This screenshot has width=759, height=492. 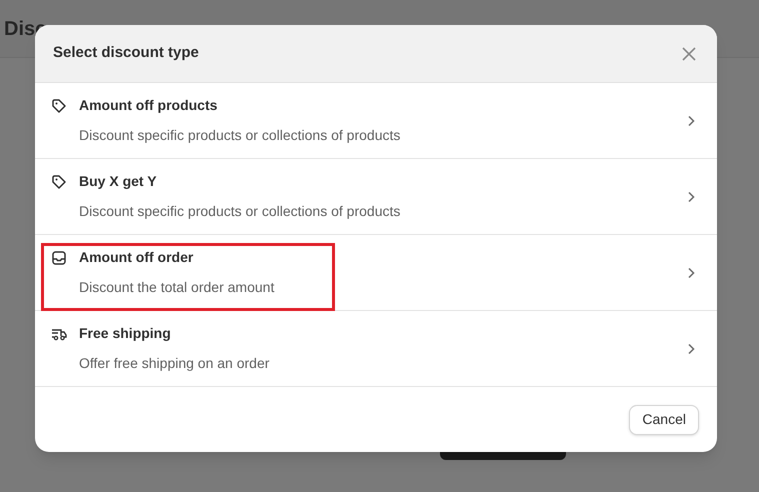 I want to click on dialog-title: Select discount type, so click(x=126, y=53).